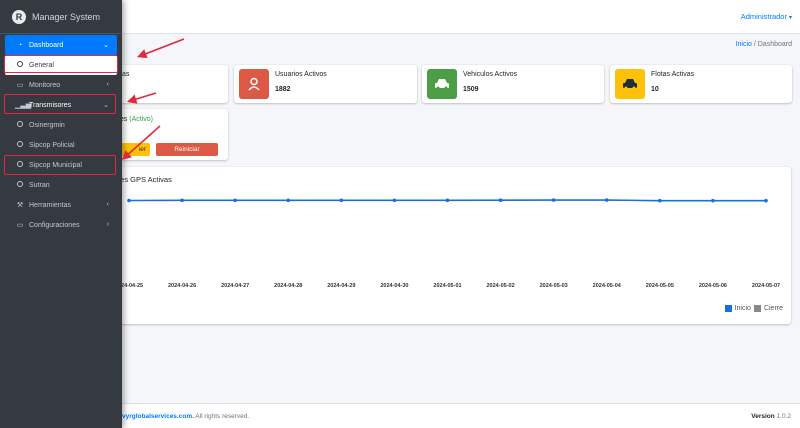 The width and height of the screenshot is (800, 428). I want to click on highlight-box-transmisores, so click(60, 104).